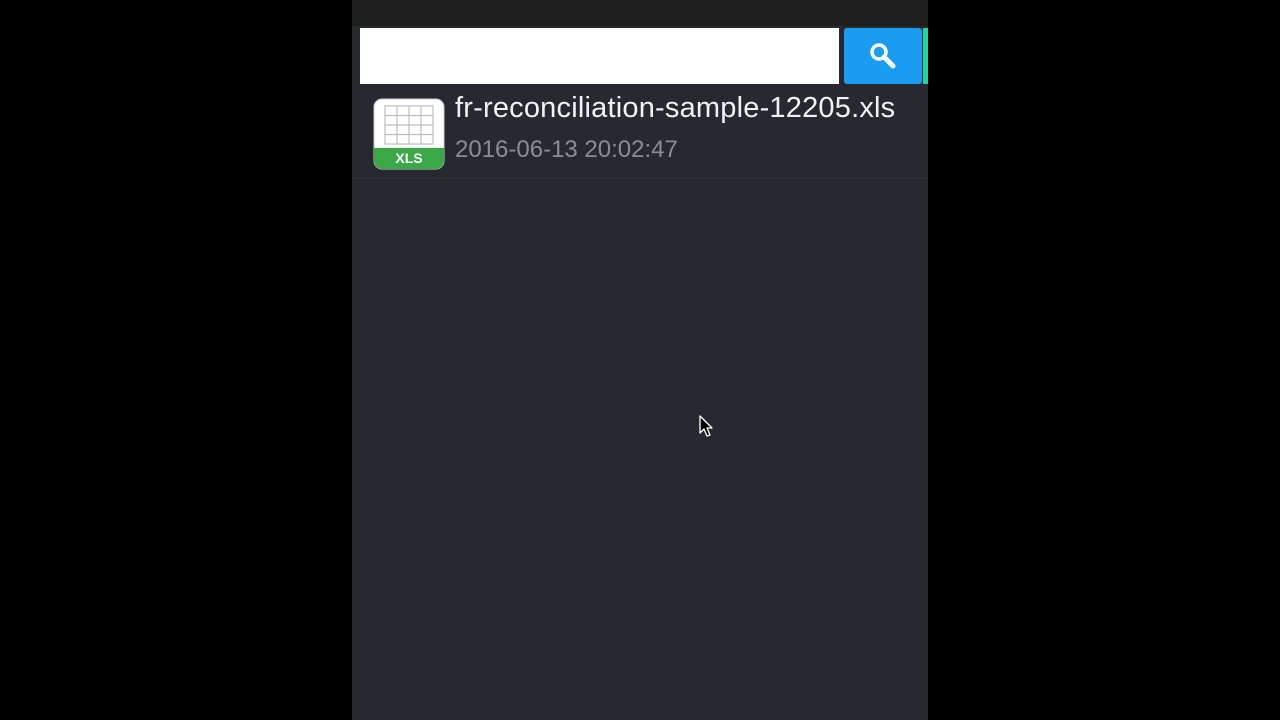 The image size is (1280, 720). I want to click on search-button, so click(883, 56).